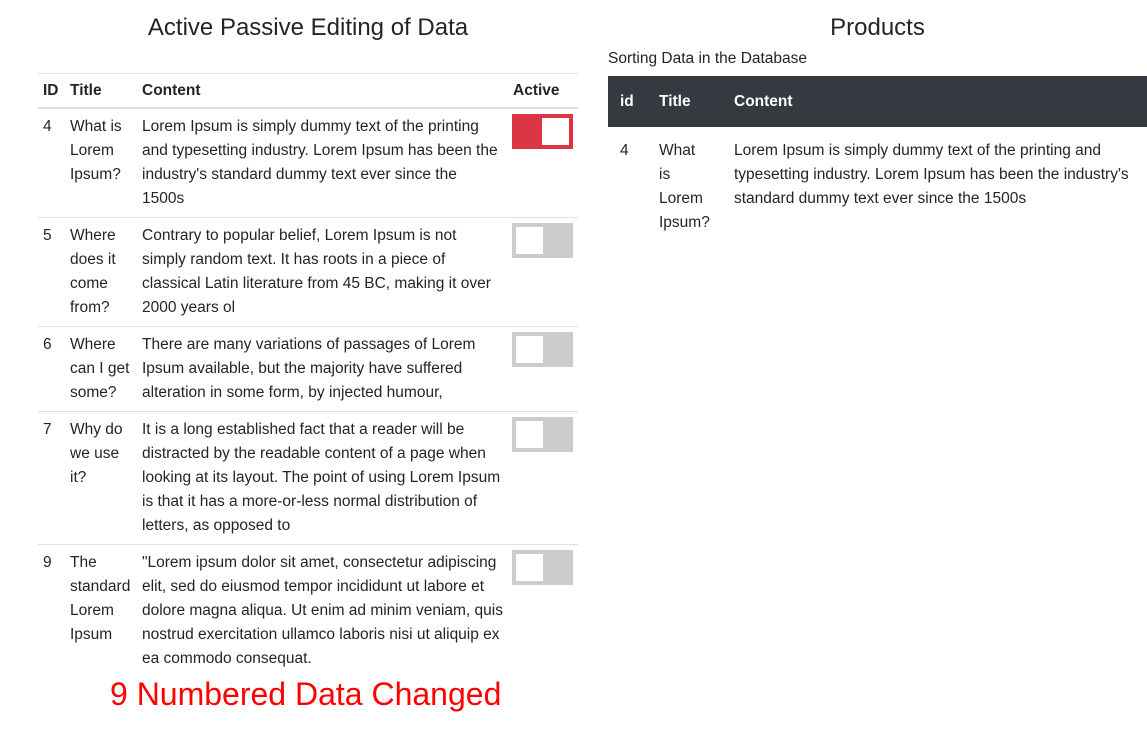  Describe the element at coordinates (101, 271) in the screenshot. I see `row-title: Where does it come from?` at that location.